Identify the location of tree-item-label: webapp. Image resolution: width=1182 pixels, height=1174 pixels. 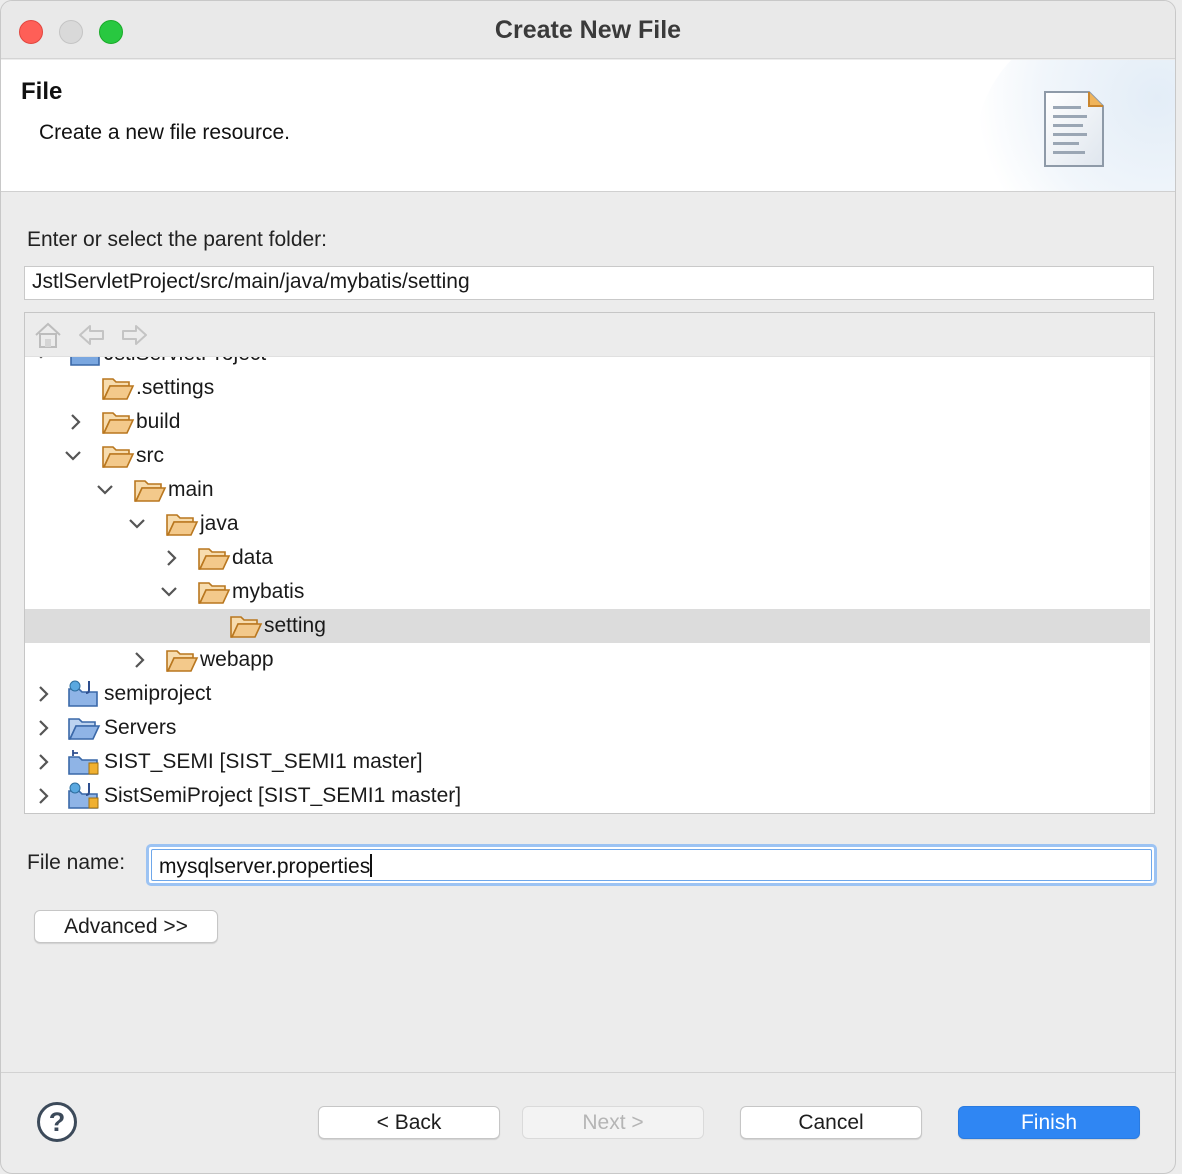
(237, 659).